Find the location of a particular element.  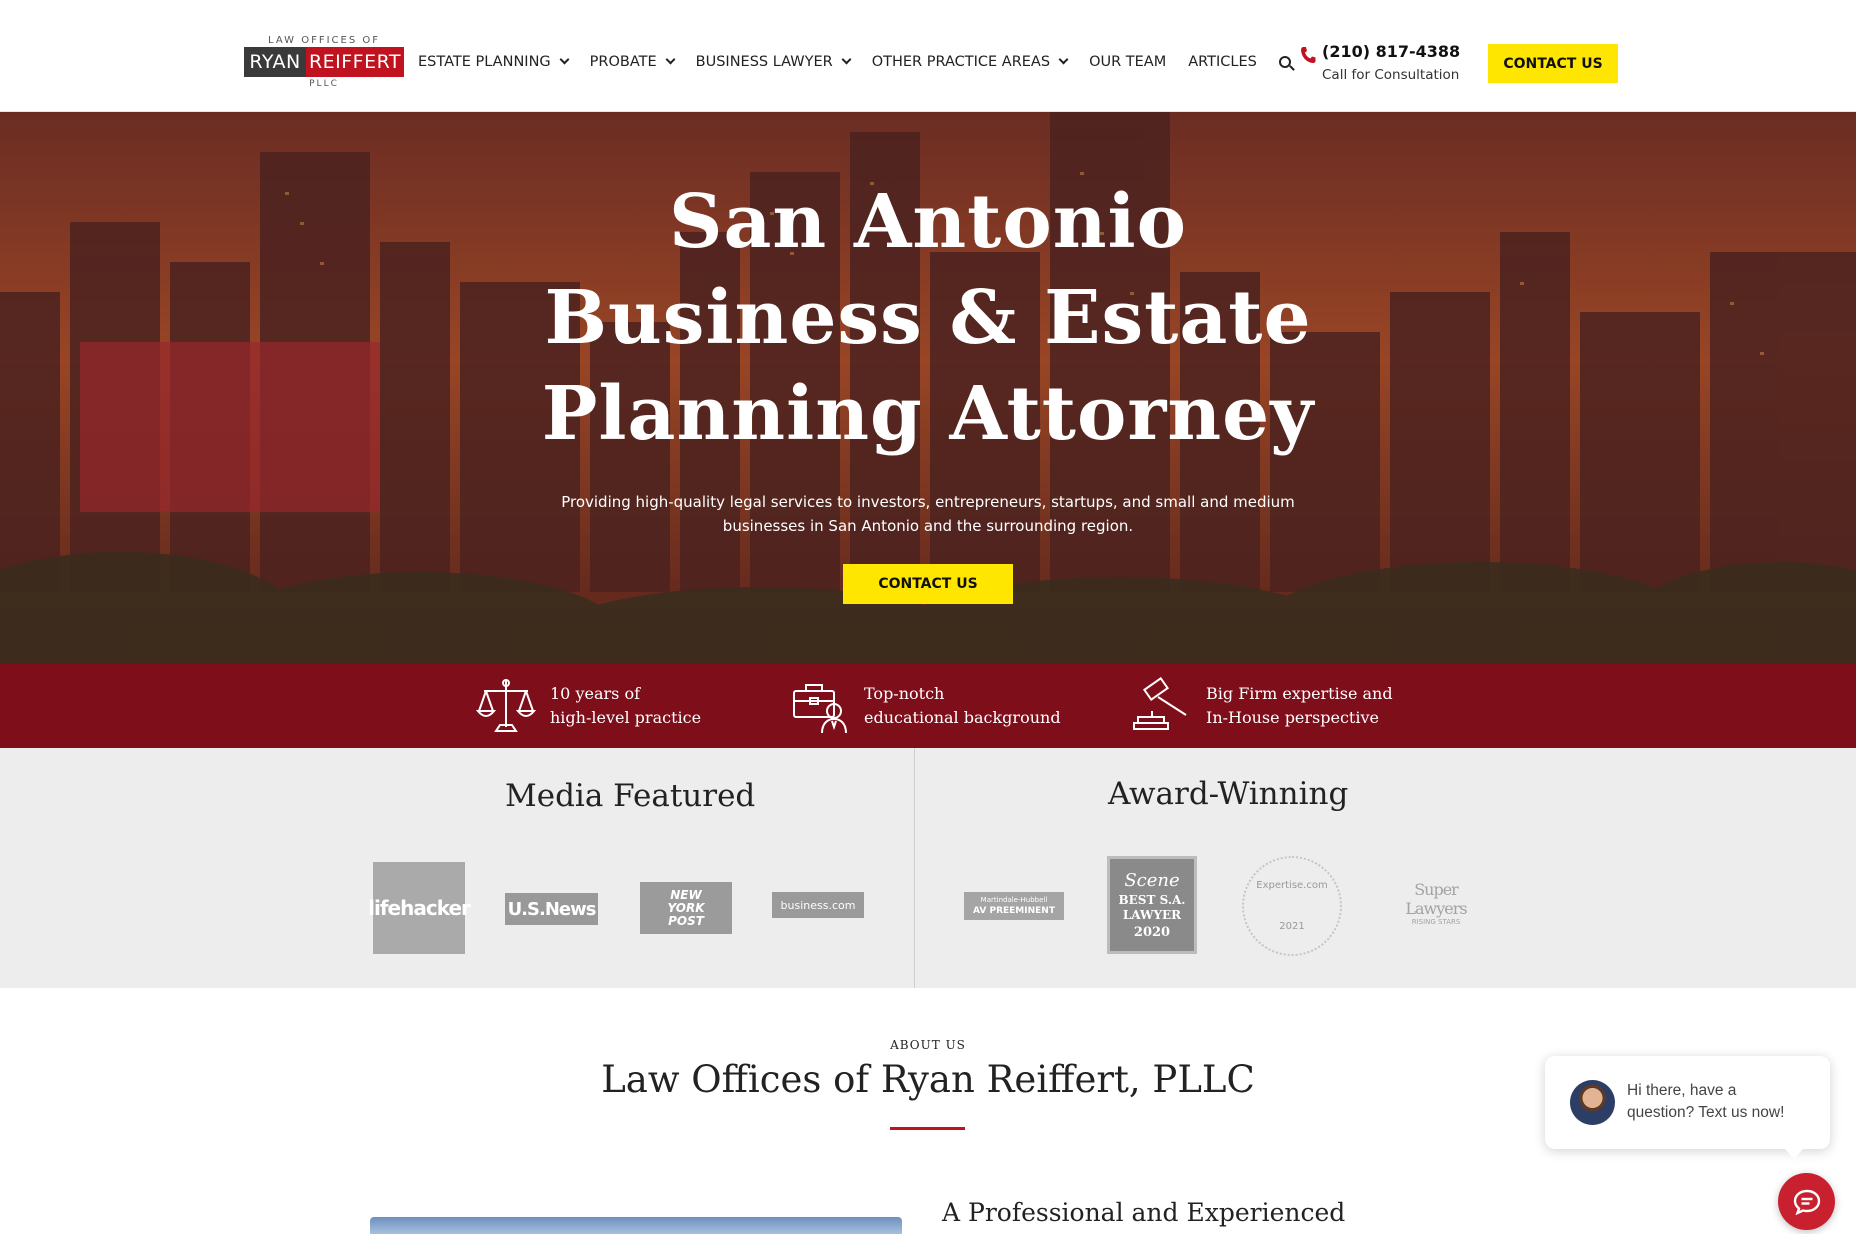

chat-message: Hi there, have a question? Text us now! is located at coordinates (1722, 1102).